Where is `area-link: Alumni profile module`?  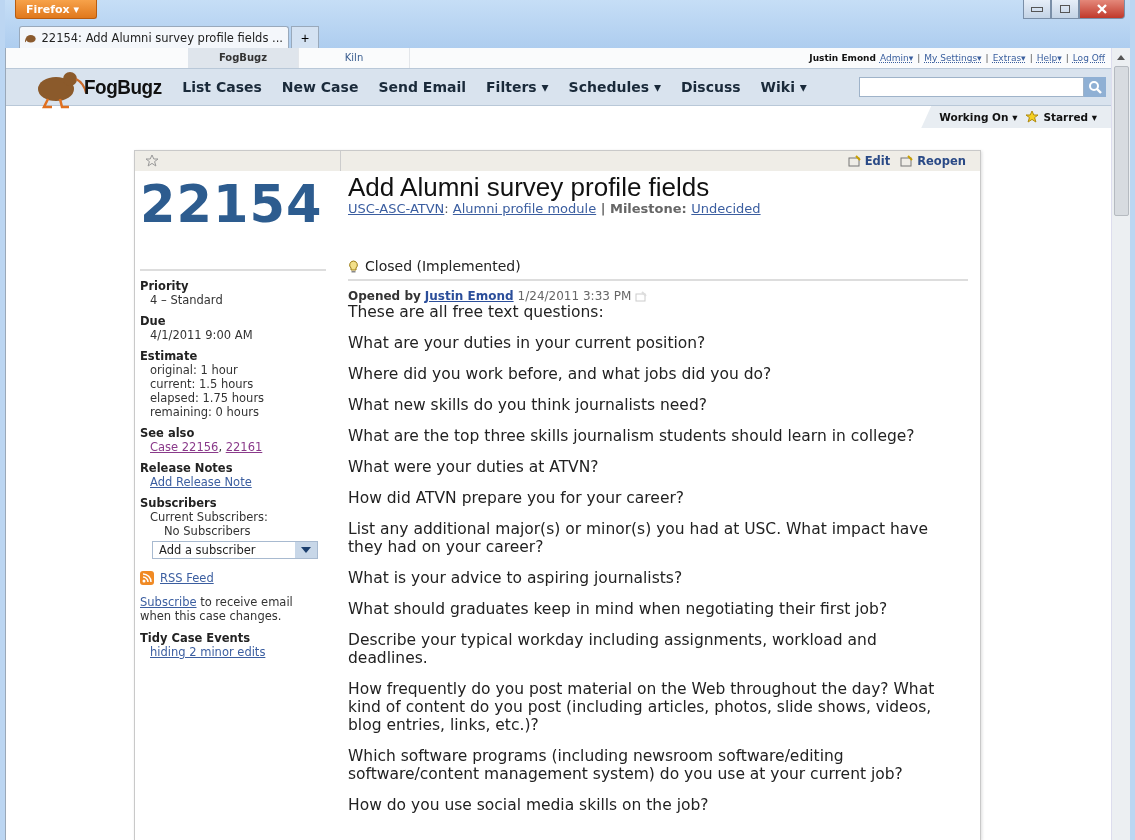
area-link: Alumni profile module is located at coordinates (524, 208).